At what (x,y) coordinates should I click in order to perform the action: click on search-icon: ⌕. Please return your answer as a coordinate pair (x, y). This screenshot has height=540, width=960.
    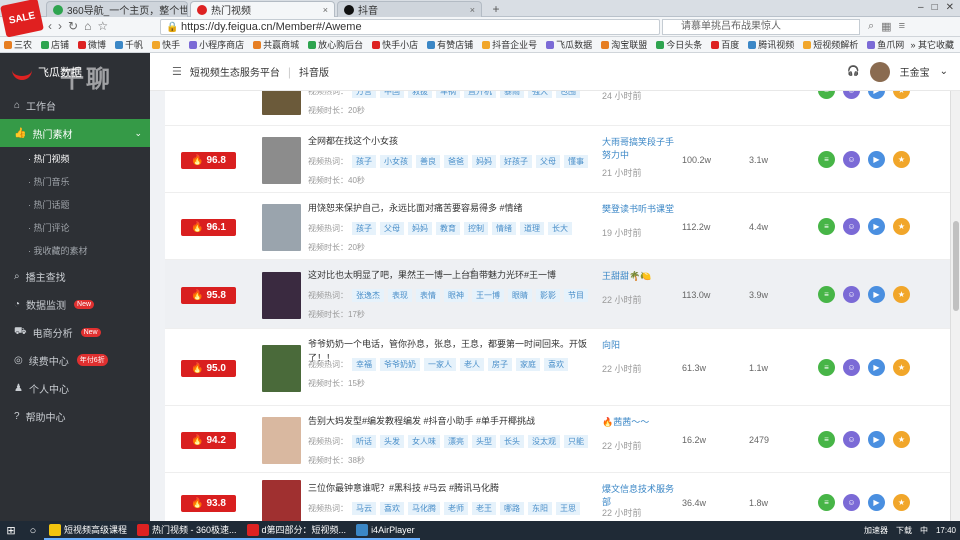
    Looking at the image, I should click on (871, 26).